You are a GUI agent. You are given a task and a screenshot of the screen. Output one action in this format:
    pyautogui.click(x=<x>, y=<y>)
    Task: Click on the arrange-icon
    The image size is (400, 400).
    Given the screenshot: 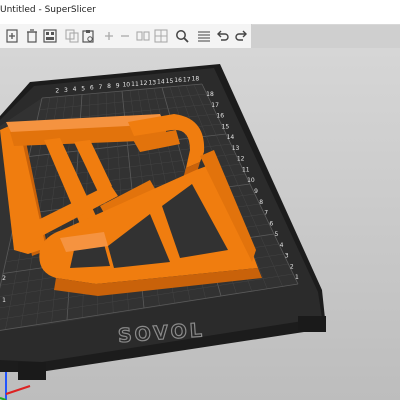 What is the action you would take?
    pyautogui.click(x=50, y=36)
    